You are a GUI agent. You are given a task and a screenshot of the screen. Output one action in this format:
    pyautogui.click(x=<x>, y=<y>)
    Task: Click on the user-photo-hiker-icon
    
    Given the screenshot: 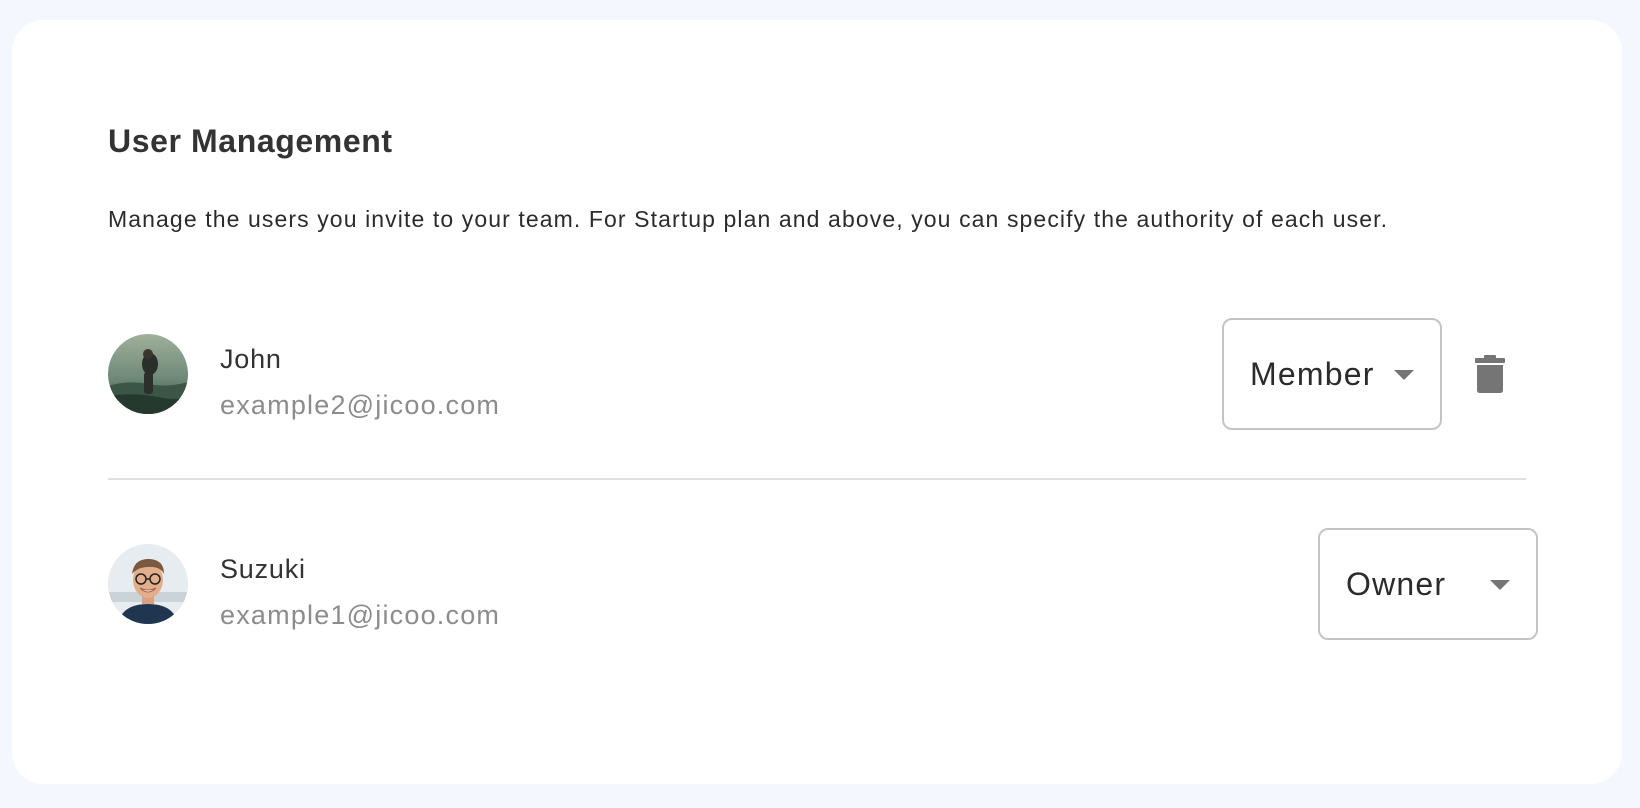 What is the action you would take?
    pyautogui.click(x=148, y=374)
    